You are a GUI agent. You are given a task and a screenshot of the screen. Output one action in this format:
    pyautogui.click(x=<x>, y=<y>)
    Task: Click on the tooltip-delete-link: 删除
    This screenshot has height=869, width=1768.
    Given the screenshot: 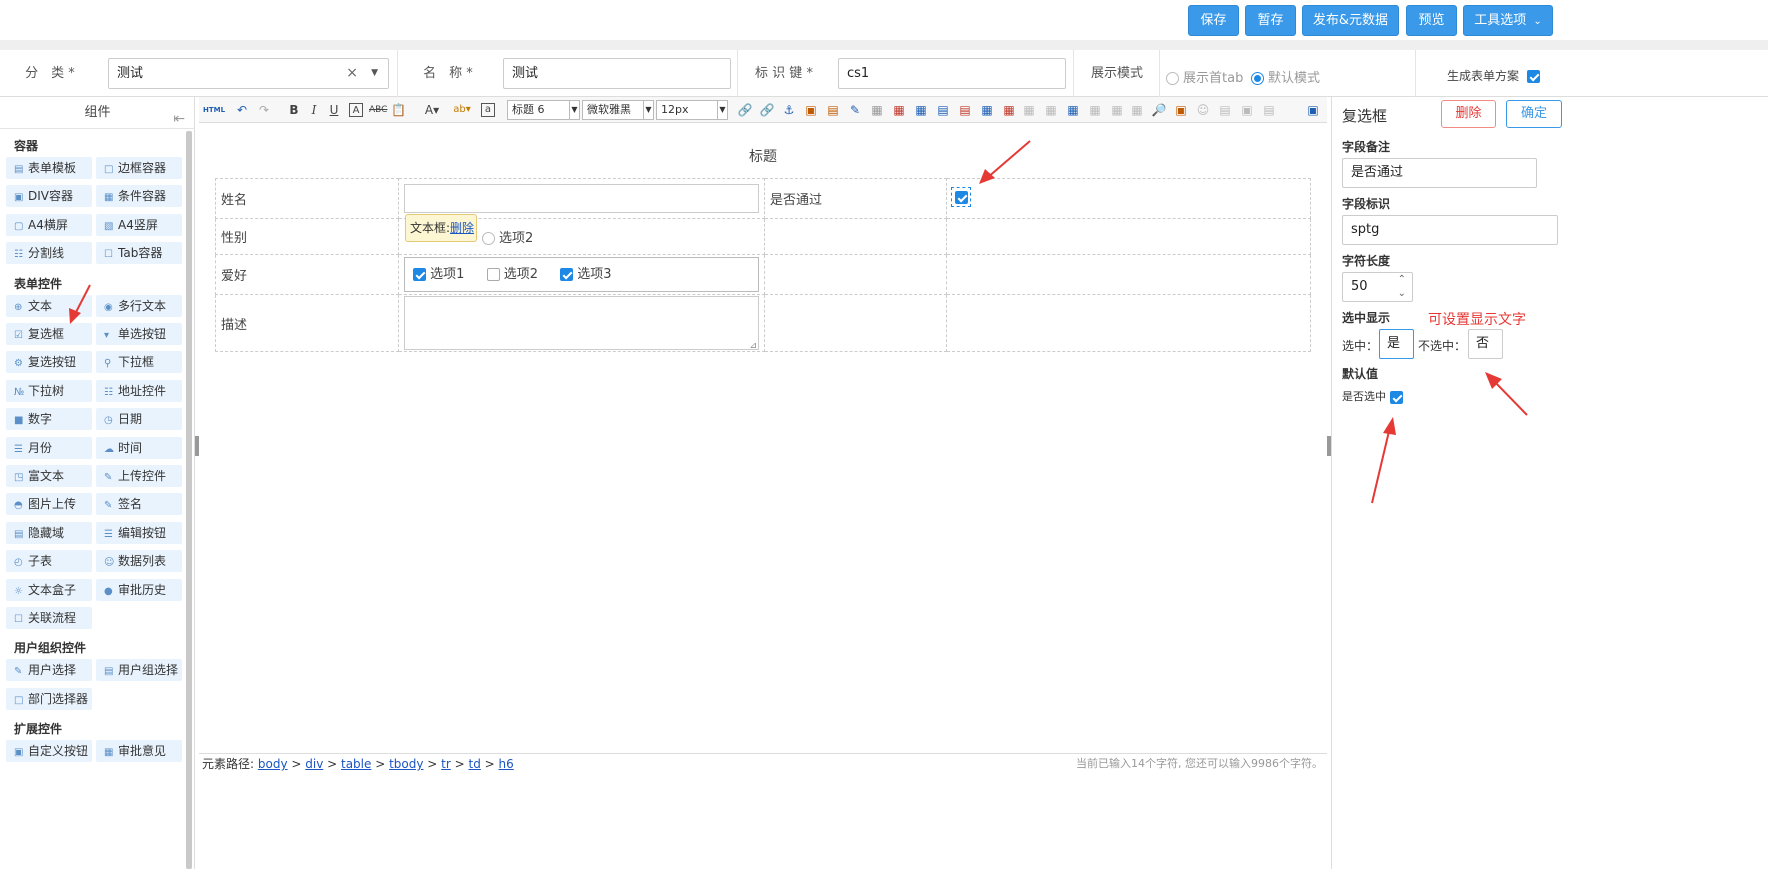 What is the action you would take?
    pyautogui.click(x=462, y=228)
    